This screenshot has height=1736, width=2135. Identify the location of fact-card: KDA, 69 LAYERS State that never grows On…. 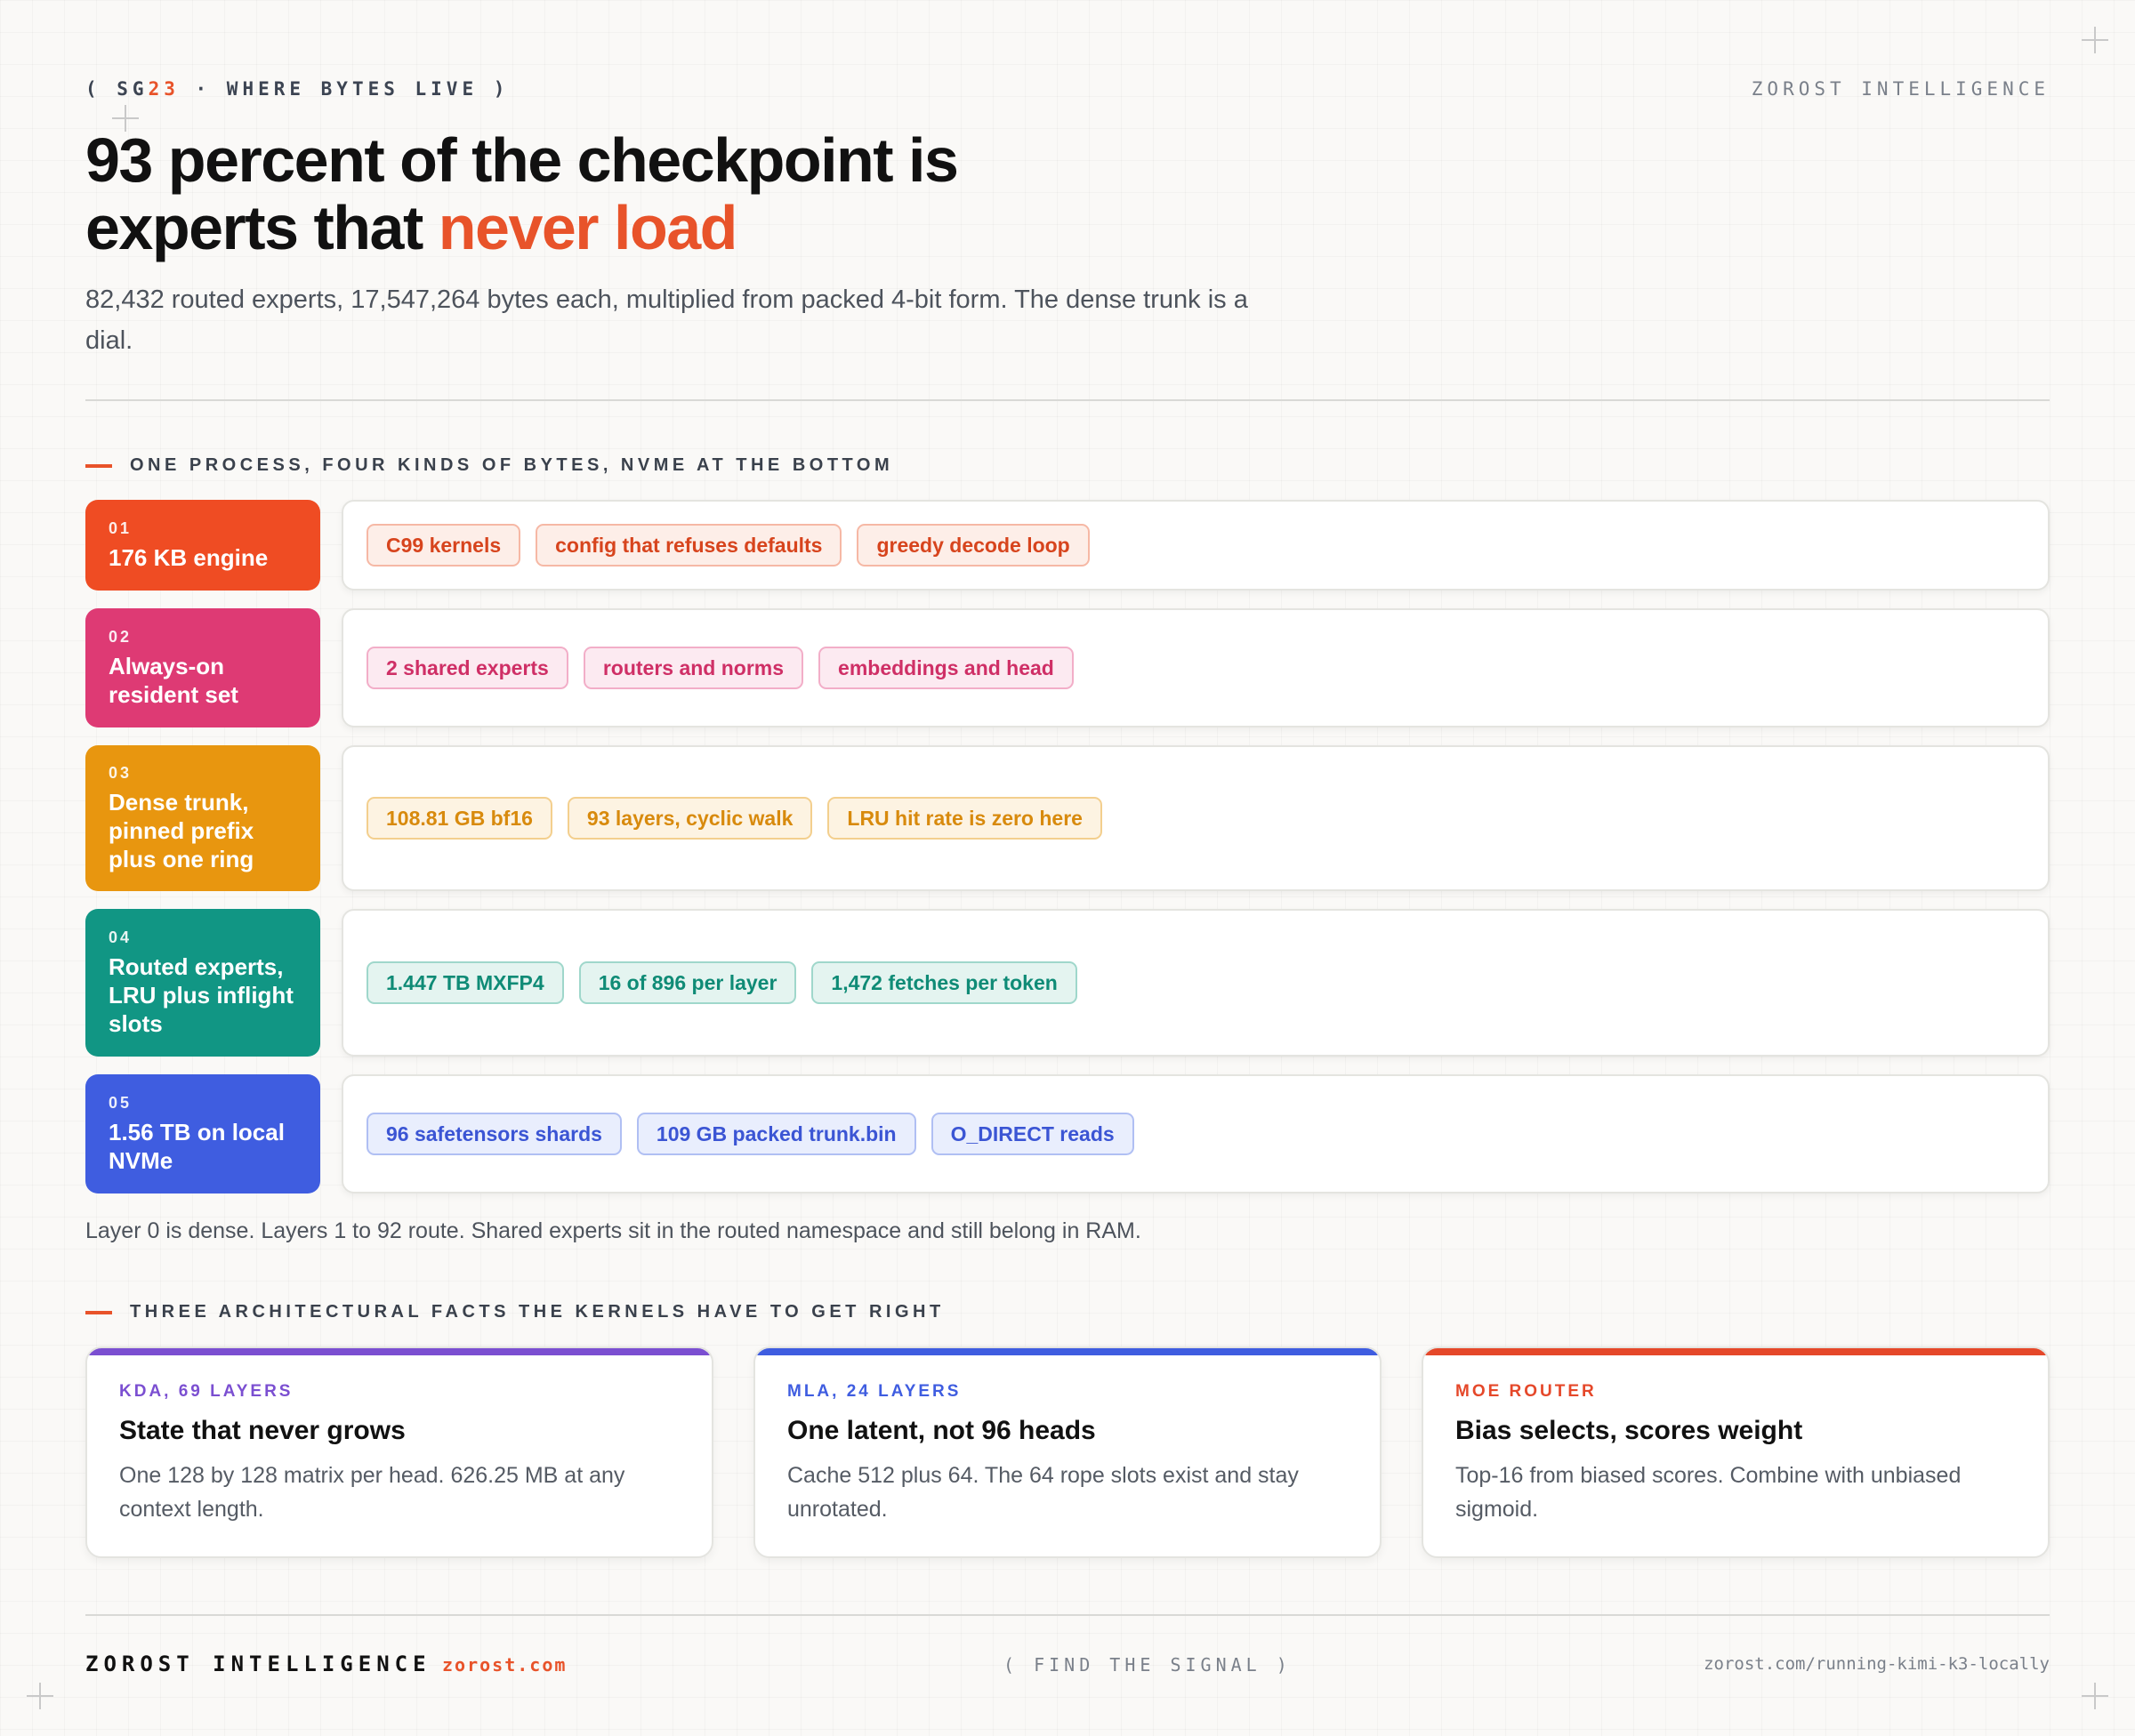
(399, 1452).